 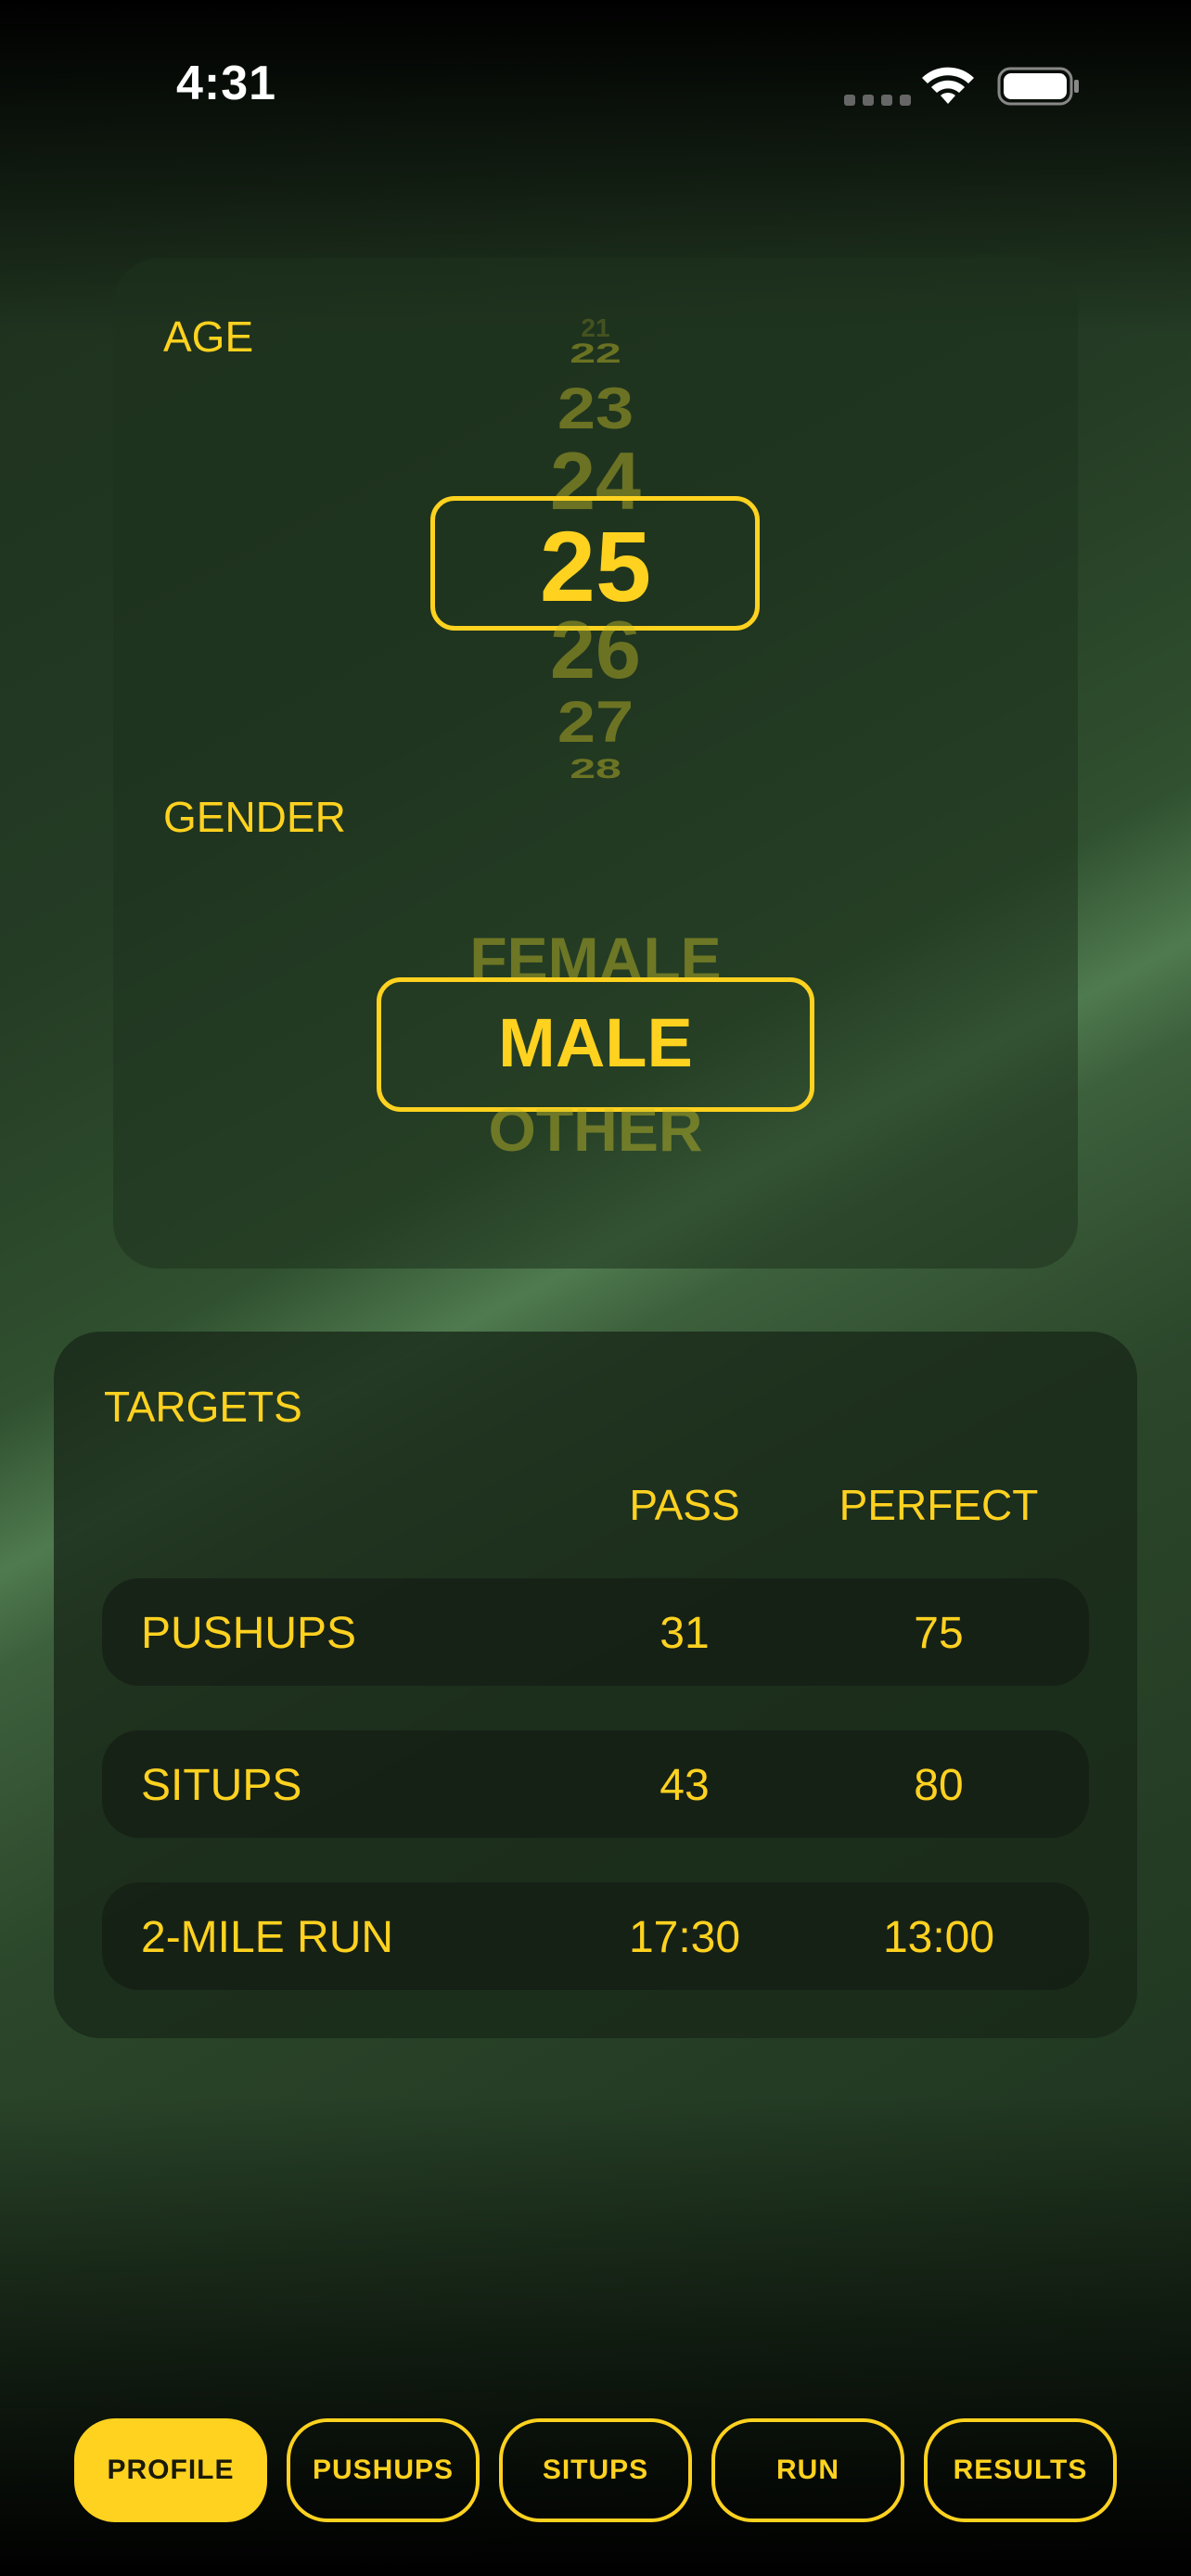 What do you see at coordinates (203, 1407) in the screenshot?
I see `targets-title: TARGETS` at bounding box center [203, 1407].